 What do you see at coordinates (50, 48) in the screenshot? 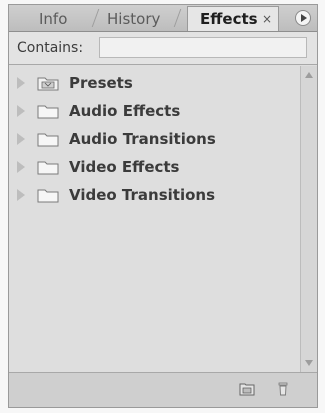
I see `search-label: Contains:` at bounding box center [50, 48].